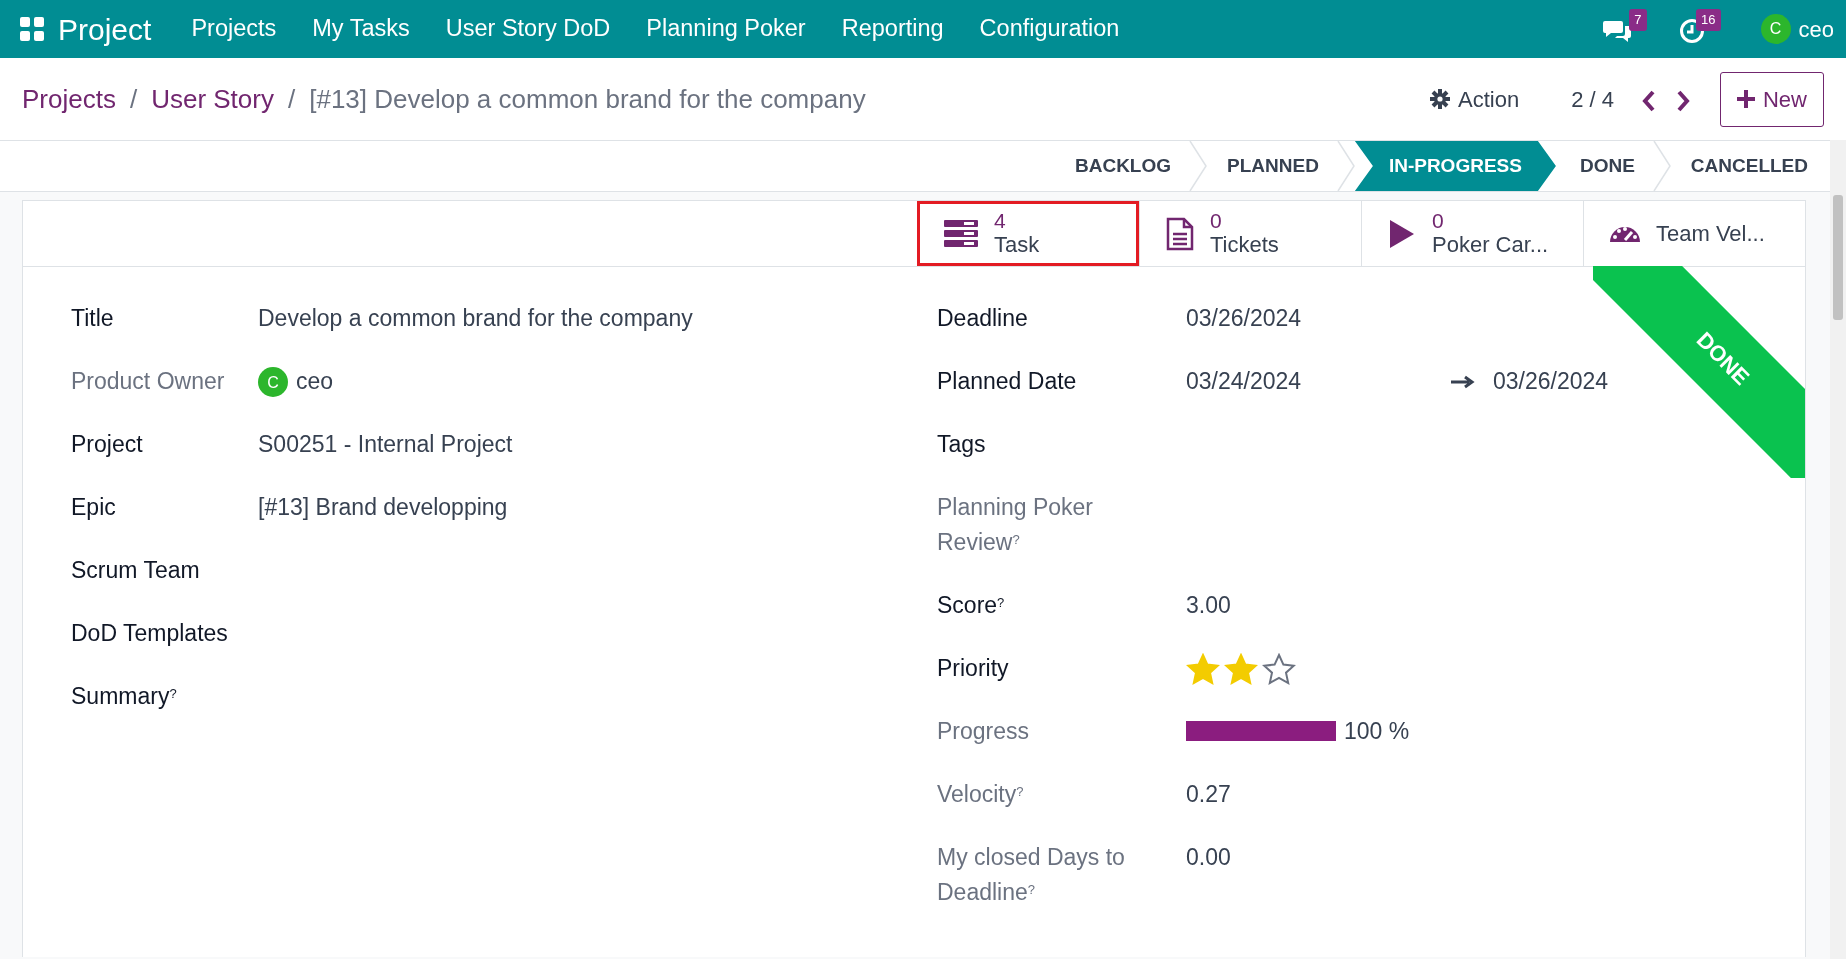 Image resolution: width=1846 pixels, height=959 pixels. Describe the element at coordinates (528, 29) in the screenshot. I see `menu-item: User Story DoD` at that location.